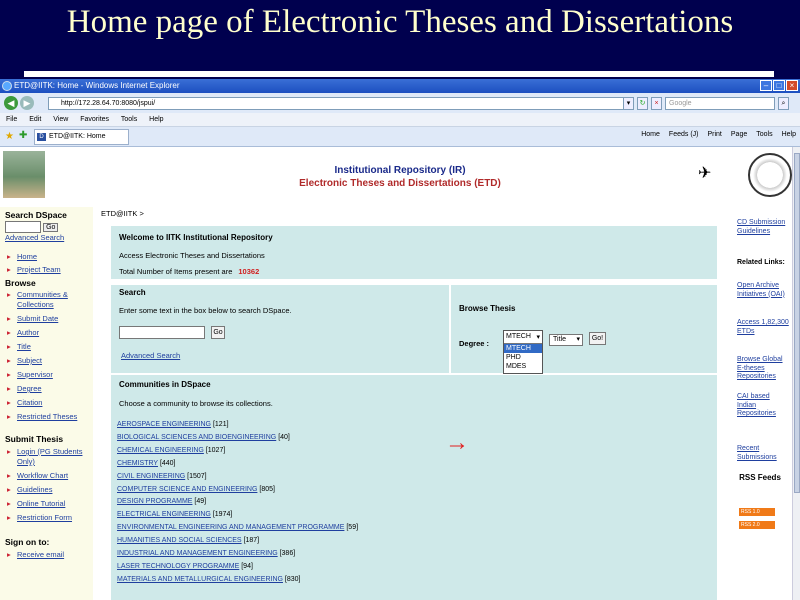 The image size is (800, 600). I want to click on sidebar-item-supervisor: Supervisor, so click(49, 375).